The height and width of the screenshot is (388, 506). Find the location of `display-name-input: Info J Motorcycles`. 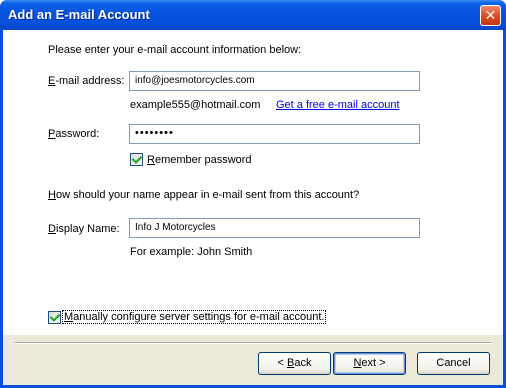

display-name-input: Info J Motorcycles is located at coordinates (274, 228).